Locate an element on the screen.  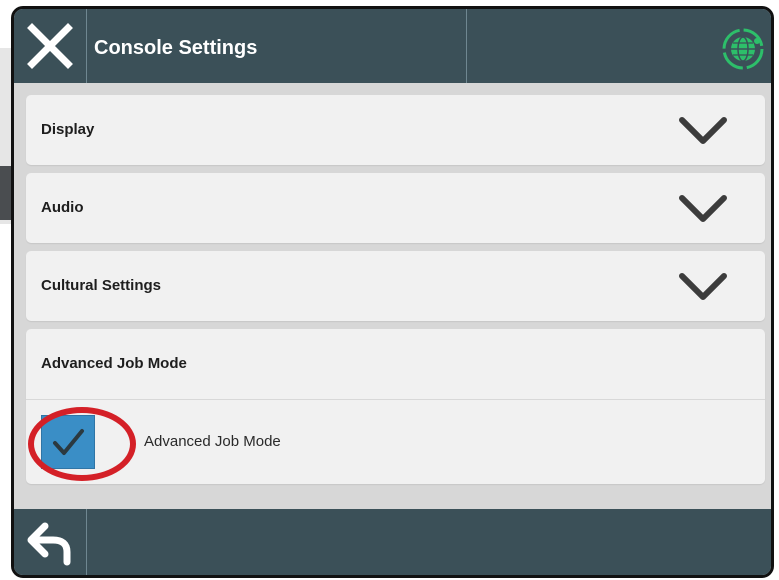
title-divider-right is located at coordinates (466, 46).